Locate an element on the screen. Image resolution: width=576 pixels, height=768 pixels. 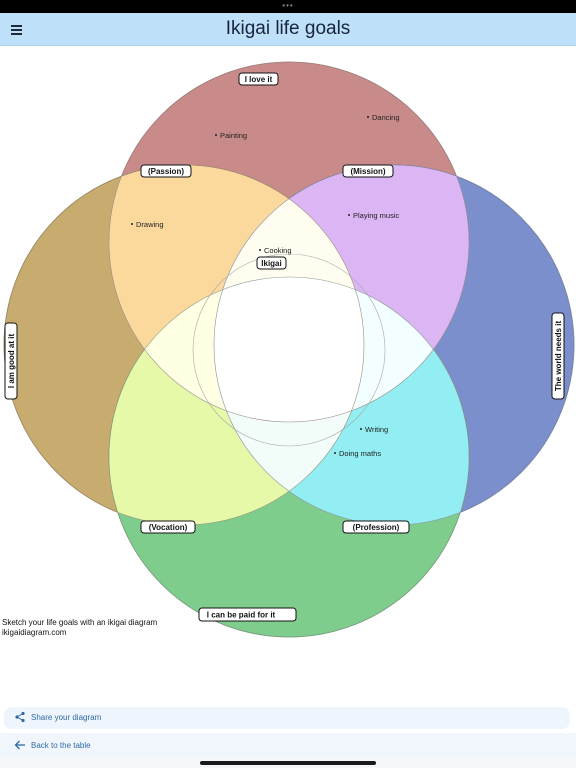
svg-text: (Profession) is located at coordinates (376, 527).